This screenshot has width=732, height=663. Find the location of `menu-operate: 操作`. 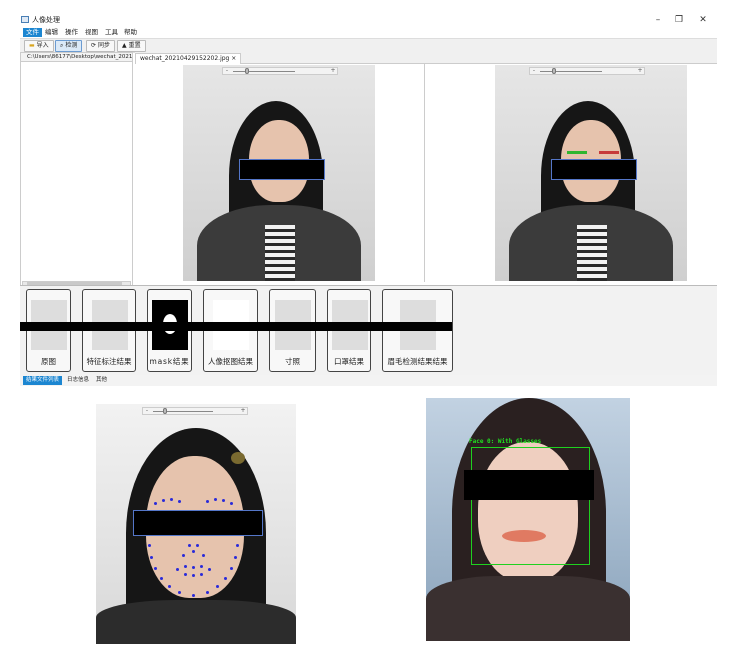

menu-operate: 操作 is located at coordinates (71, 32).